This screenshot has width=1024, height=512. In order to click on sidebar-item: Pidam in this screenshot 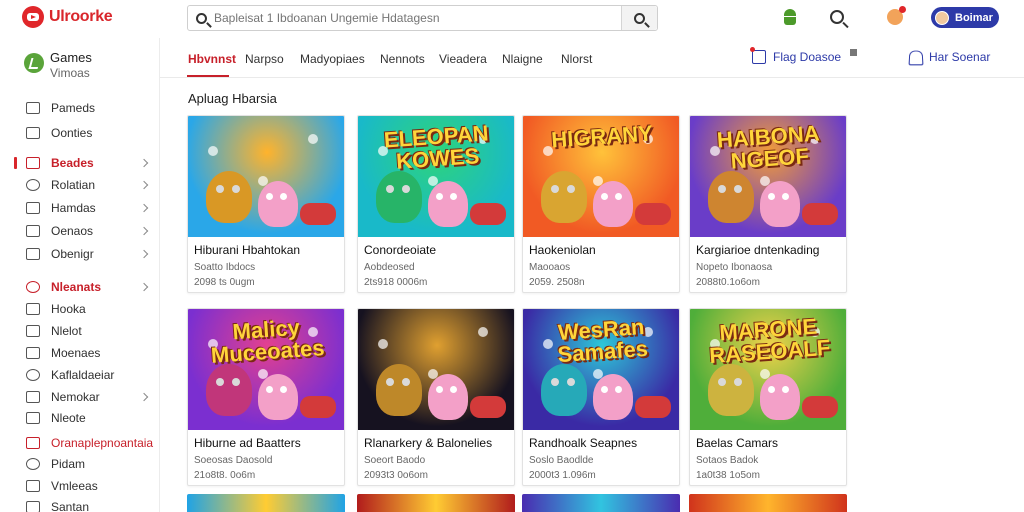, I will do `click(80, 464)`.